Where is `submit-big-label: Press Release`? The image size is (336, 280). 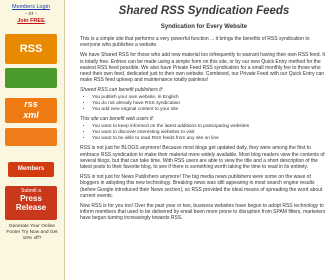 submit-big-label: Press Release is located at coordinates (31, 203).